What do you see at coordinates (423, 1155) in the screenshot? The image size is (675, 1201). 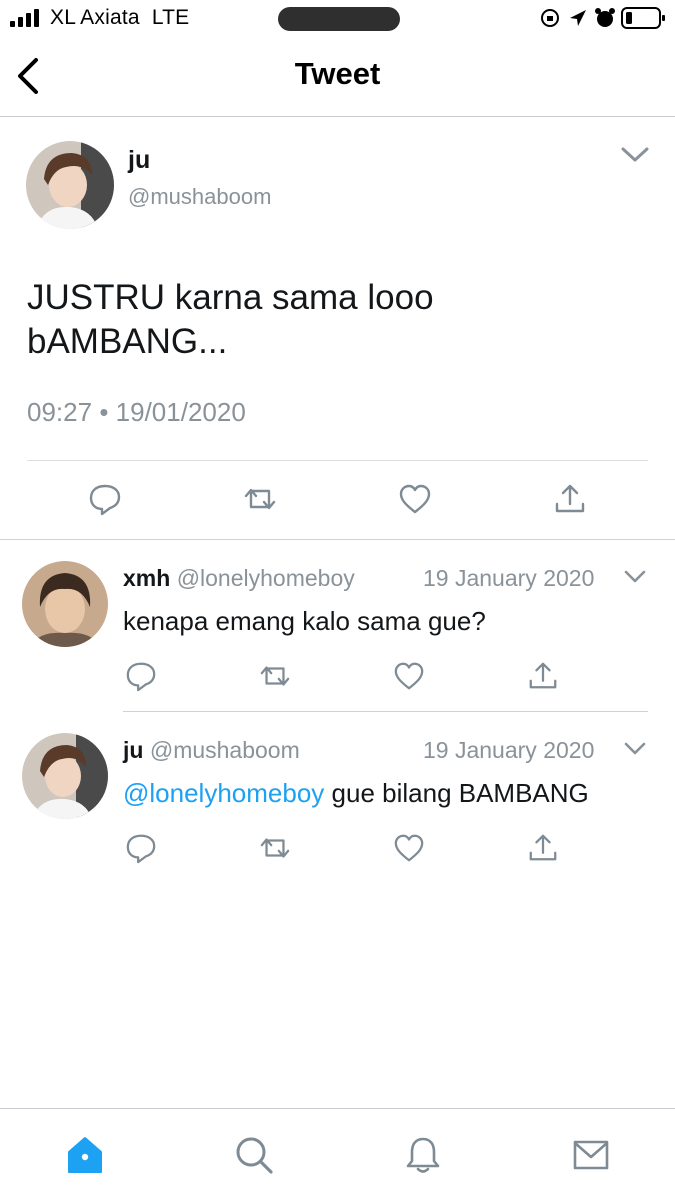 I see `bell-icon` at bounding box center [423, 1155].